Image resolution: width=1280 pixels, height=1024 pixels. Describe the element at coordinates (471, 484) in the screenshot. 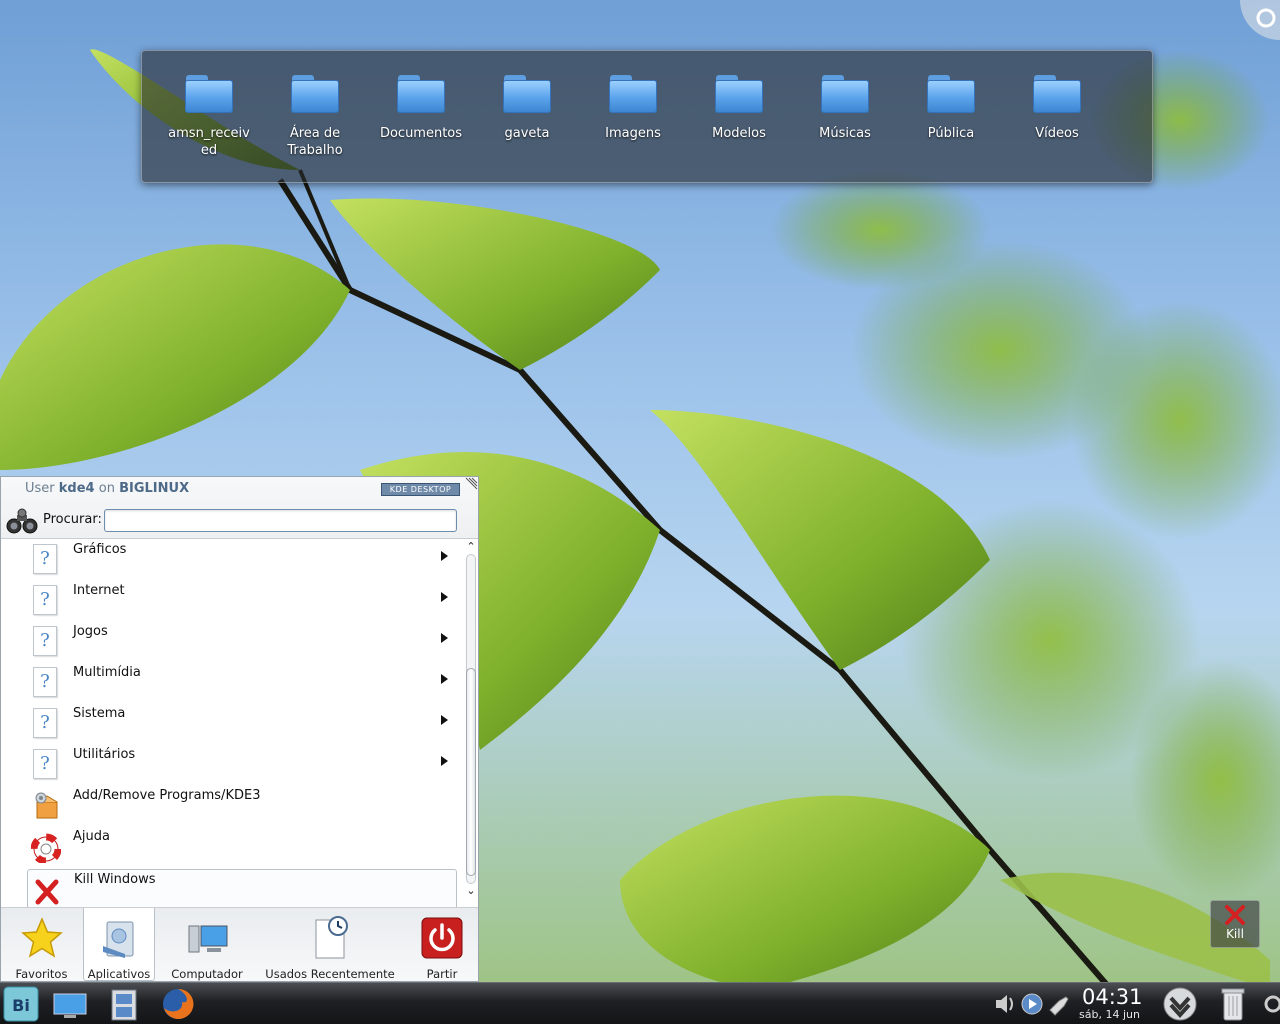

I see `resize-grip-icon` at that location.